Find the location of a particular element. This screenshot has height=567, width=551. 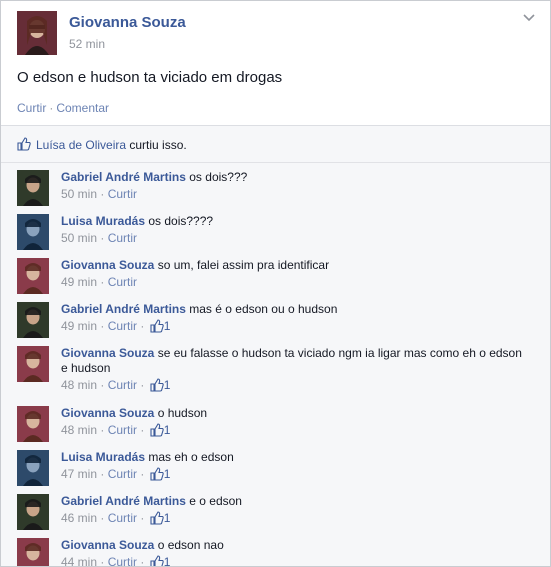

comment-text: o hudson is located at coordinates (181, 413).